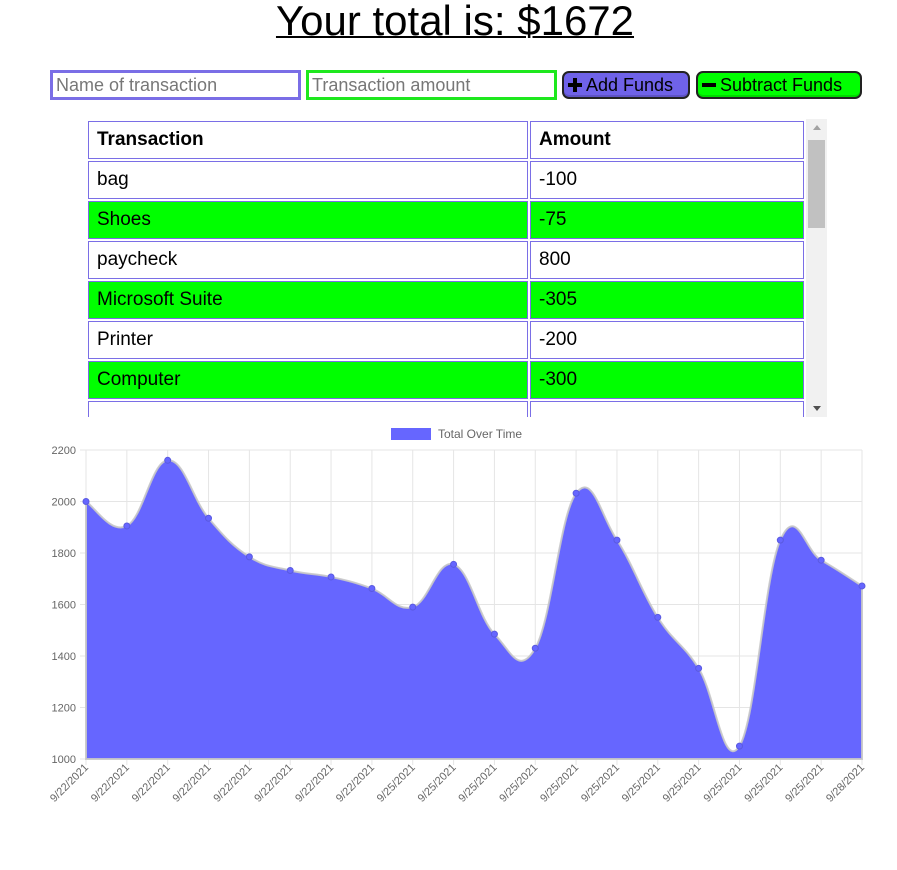  I want to click on x-tick-label: 9/28/2021, so click(845, 783).